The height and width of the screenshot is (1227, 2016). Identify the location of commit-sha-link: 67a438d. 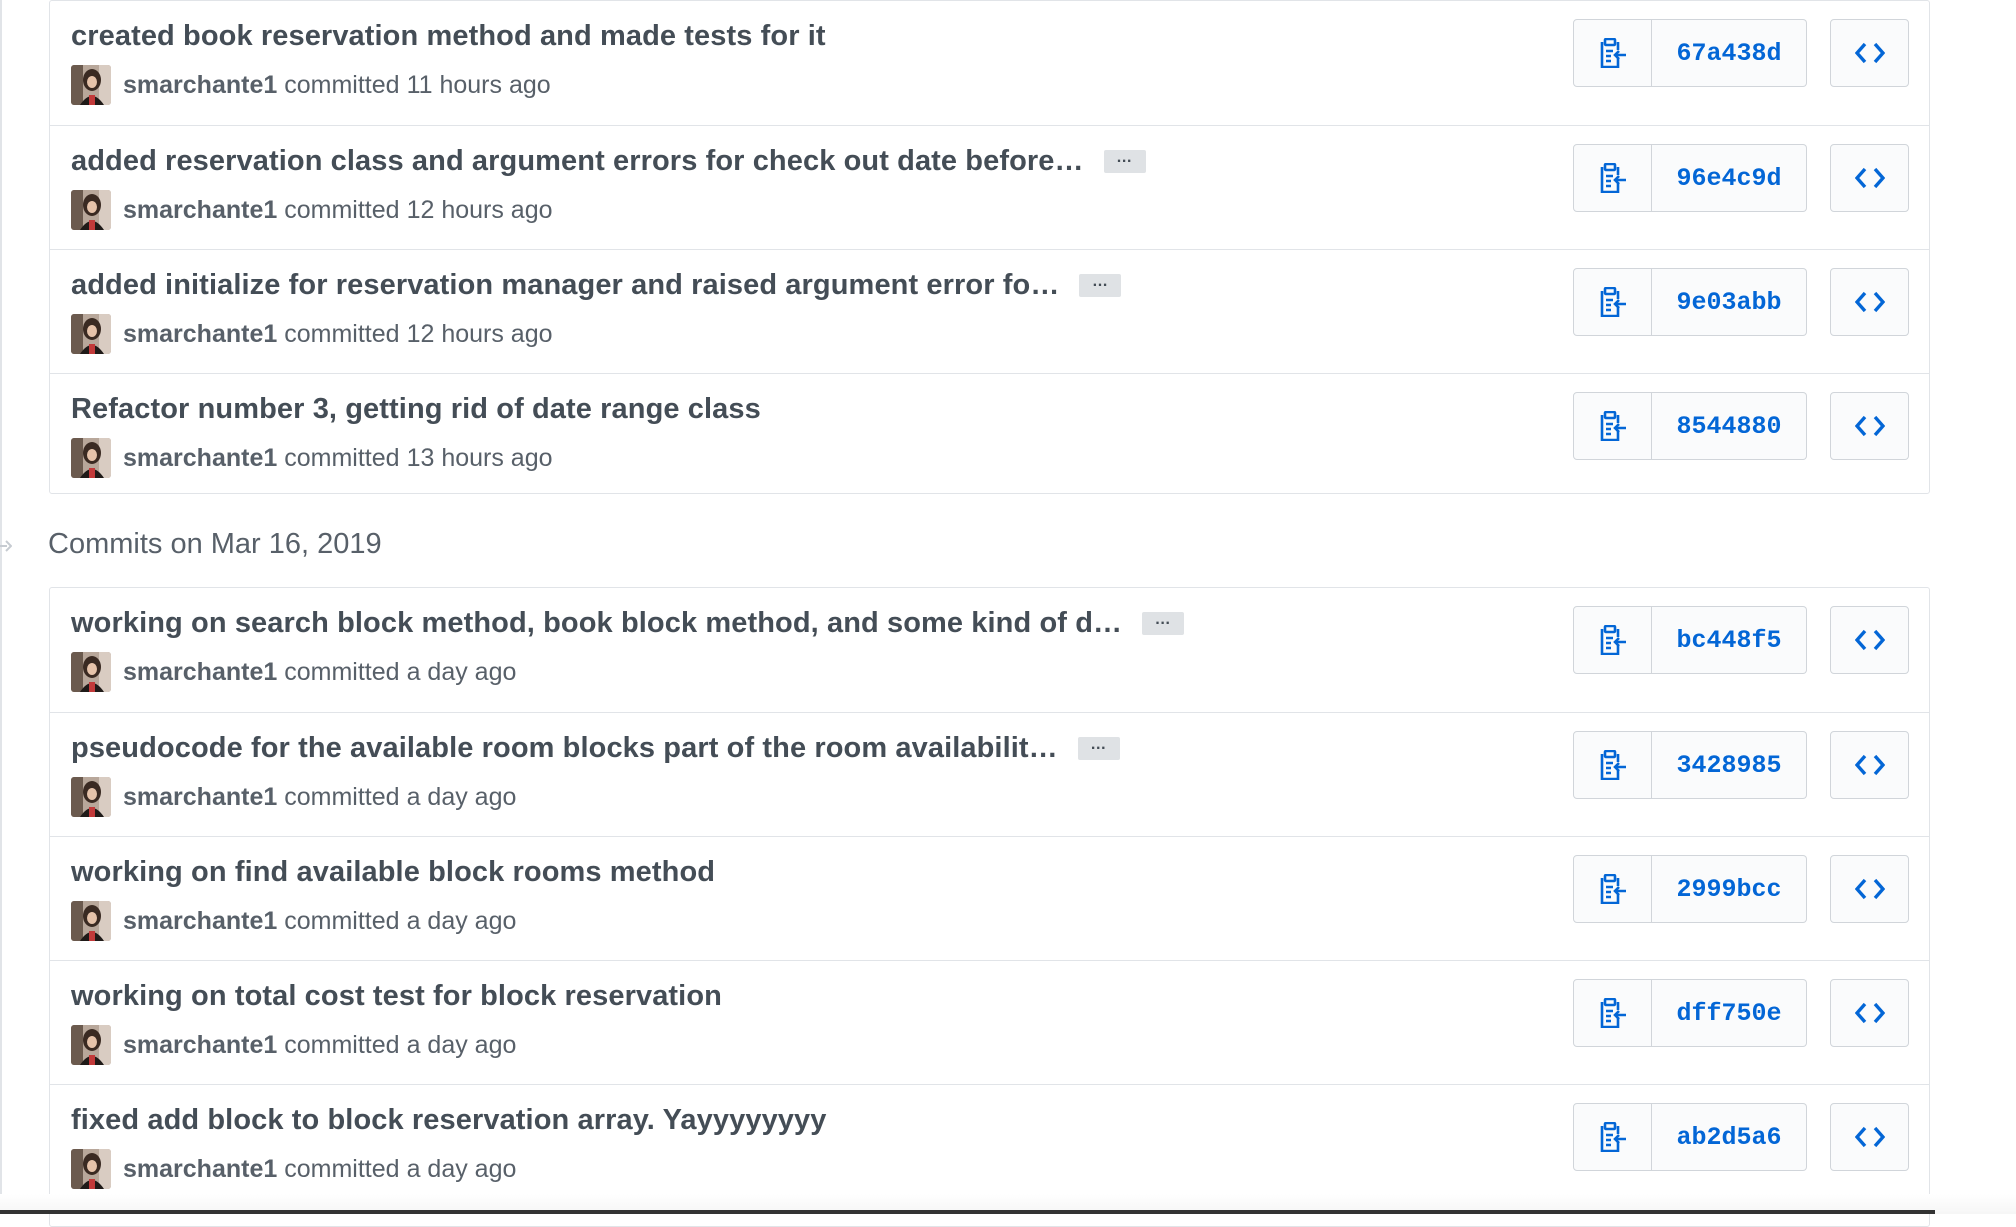
(1729, 53).